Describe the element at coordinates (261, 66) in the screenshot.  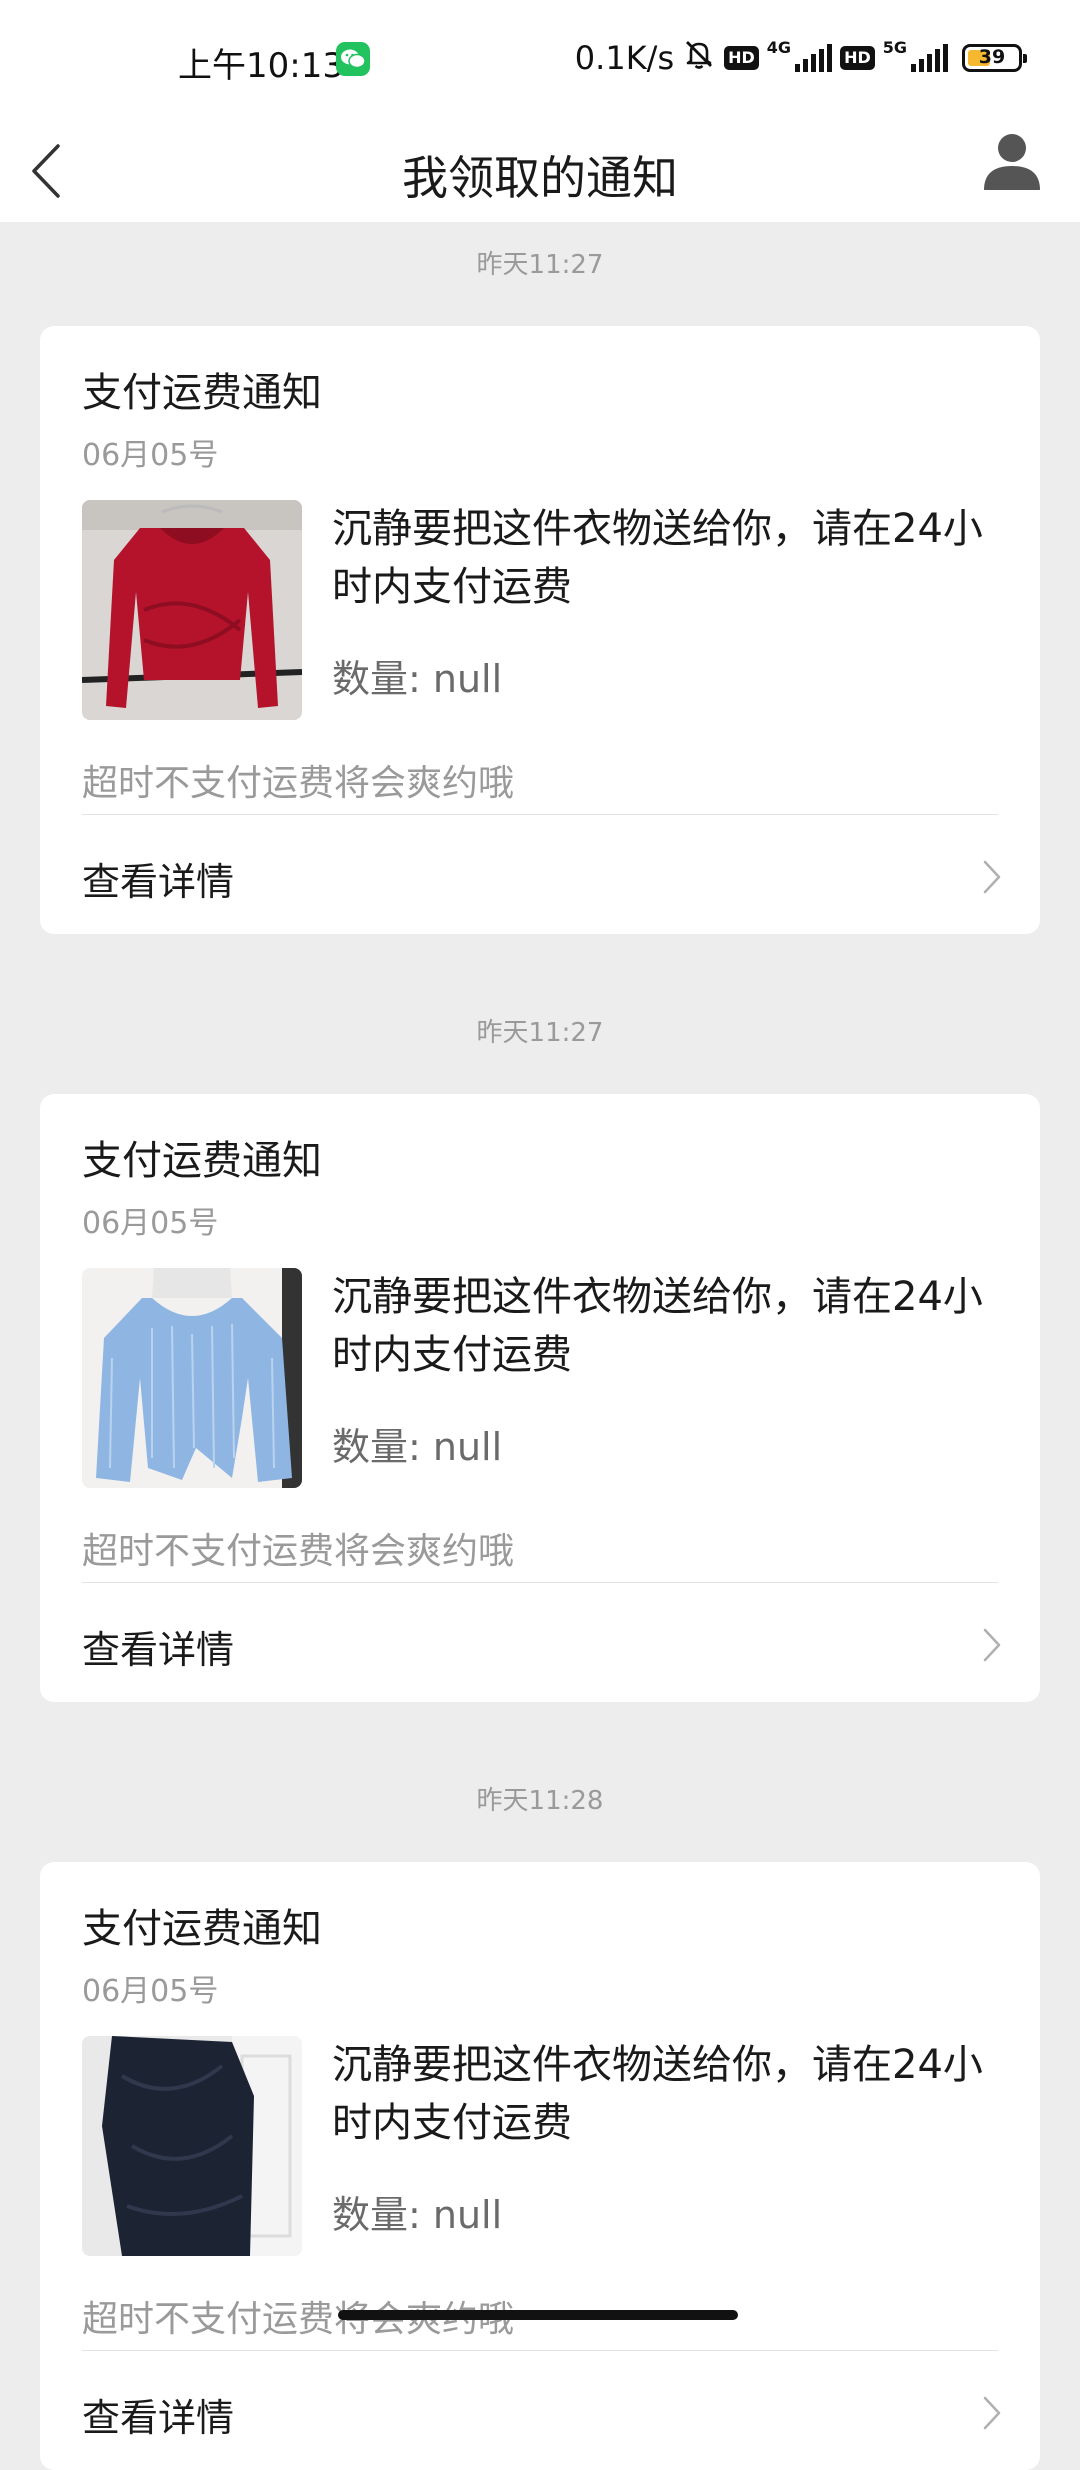
I see `status-time: 上午10:13` at that location.